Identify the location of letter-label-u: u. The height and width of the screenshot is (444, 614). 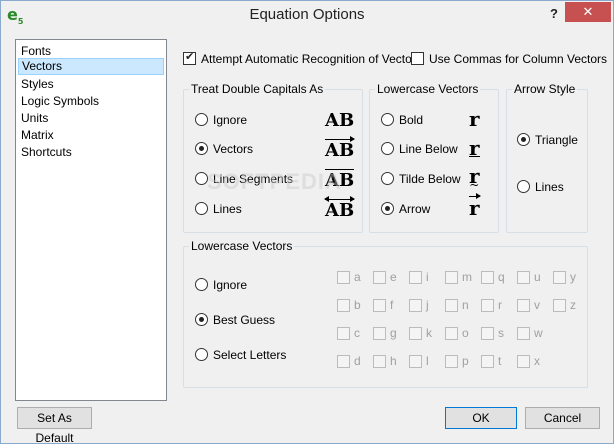
(537, 277).